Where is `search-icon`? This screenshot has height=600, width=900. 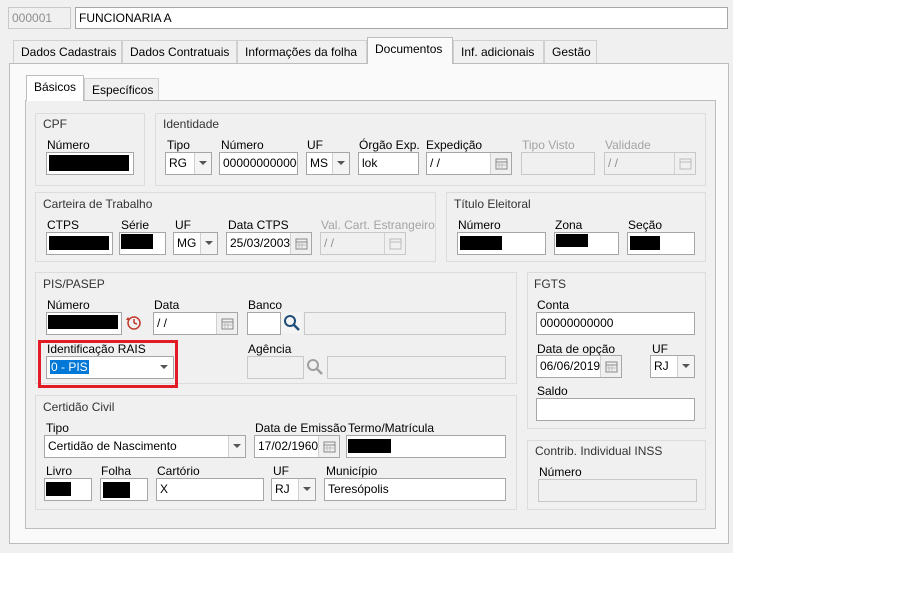
search-icon is located at coordinates (315, 367).